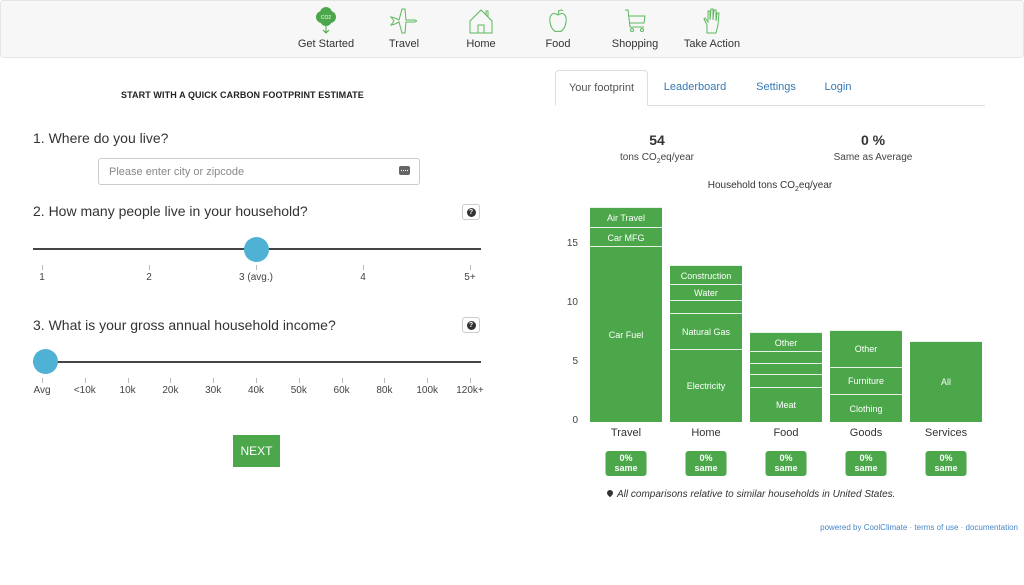  What do you see at coordinates (259, 171) in the screenshot?
I see `location-input` at bounding box center [259, 171].